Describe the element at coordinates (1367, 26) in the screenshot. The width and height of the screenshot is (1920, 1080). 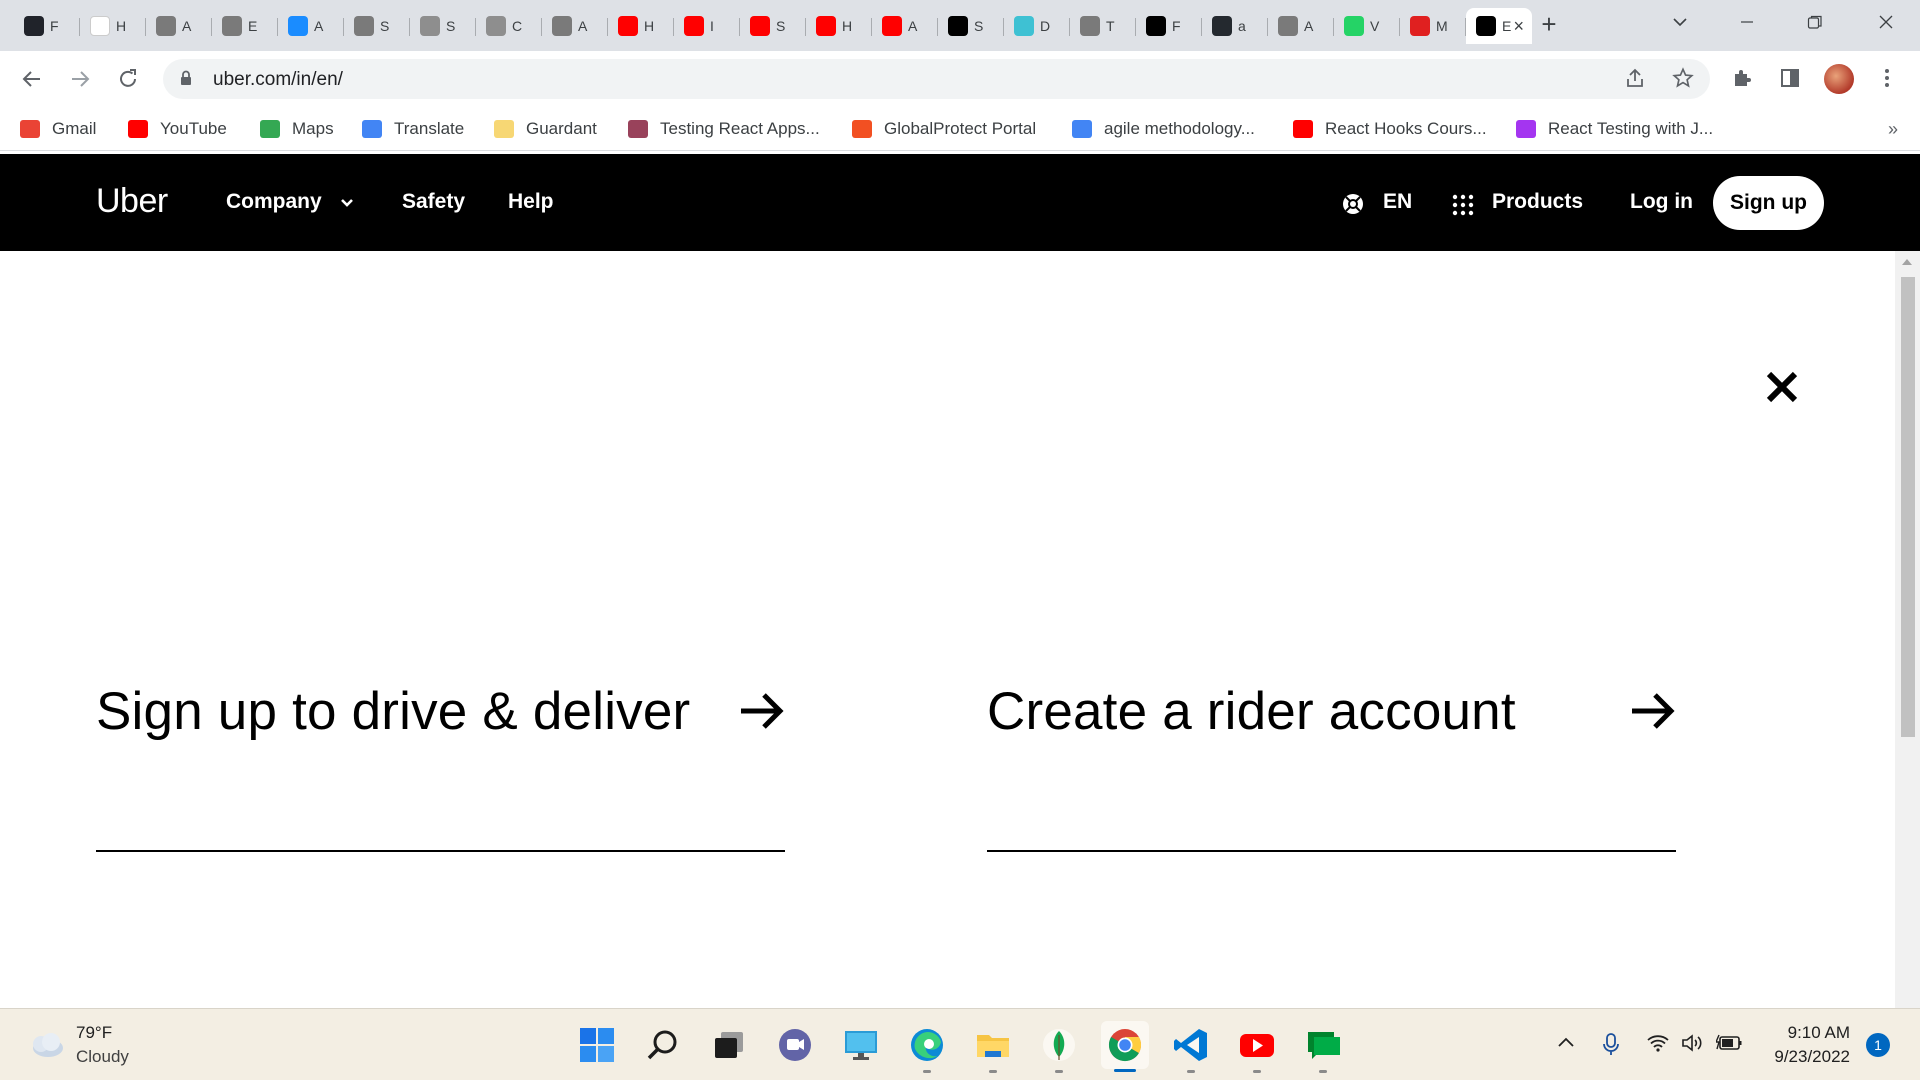
I see `browser-tab: V` at that location.